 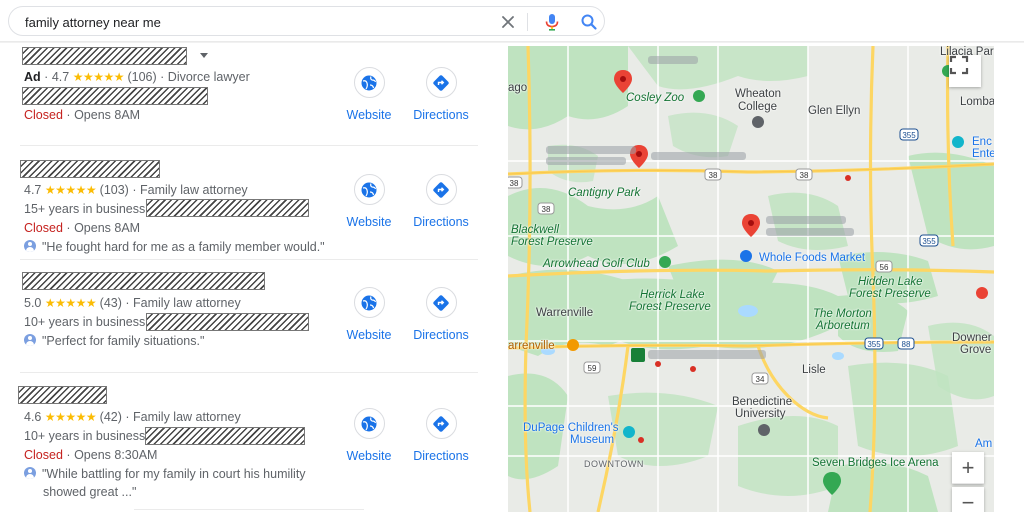 I want to click on chevron-down-icon, so click(x=204, y=55).